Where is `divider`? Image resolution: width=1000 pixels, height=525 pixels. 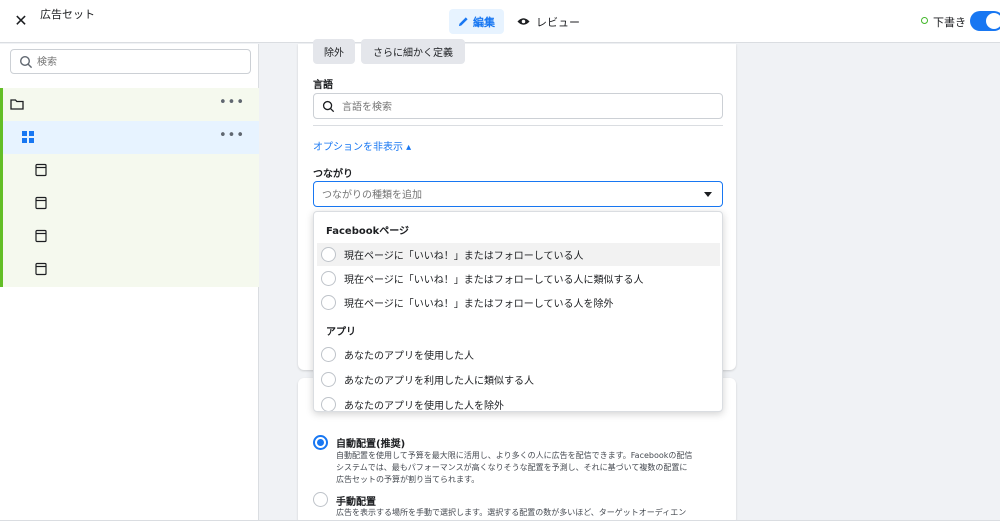
divider is located at coordinates (518, 125).